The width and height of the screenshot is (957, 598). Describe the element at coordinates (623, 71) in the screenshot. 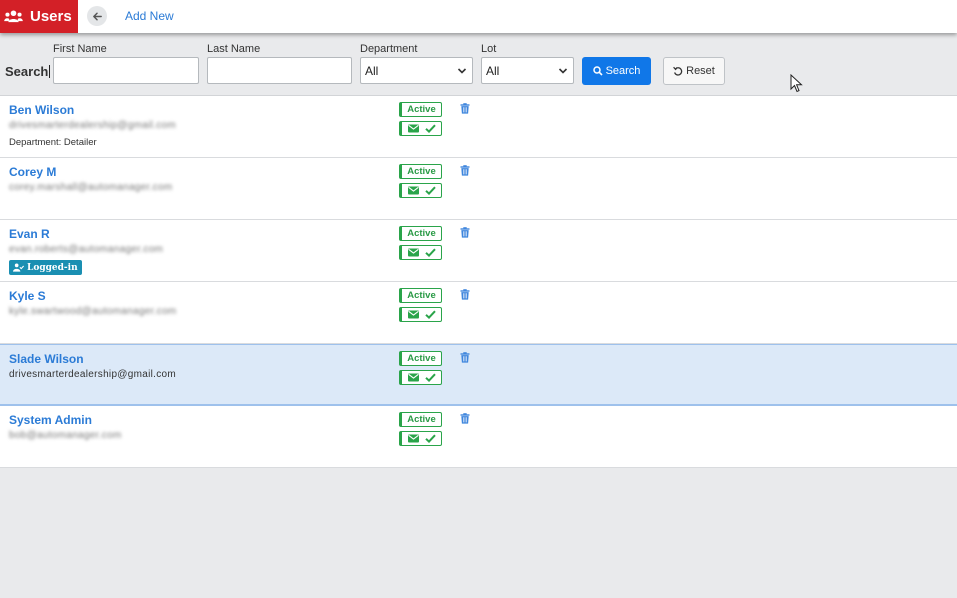

I see `search-button-label: Search` at that location.